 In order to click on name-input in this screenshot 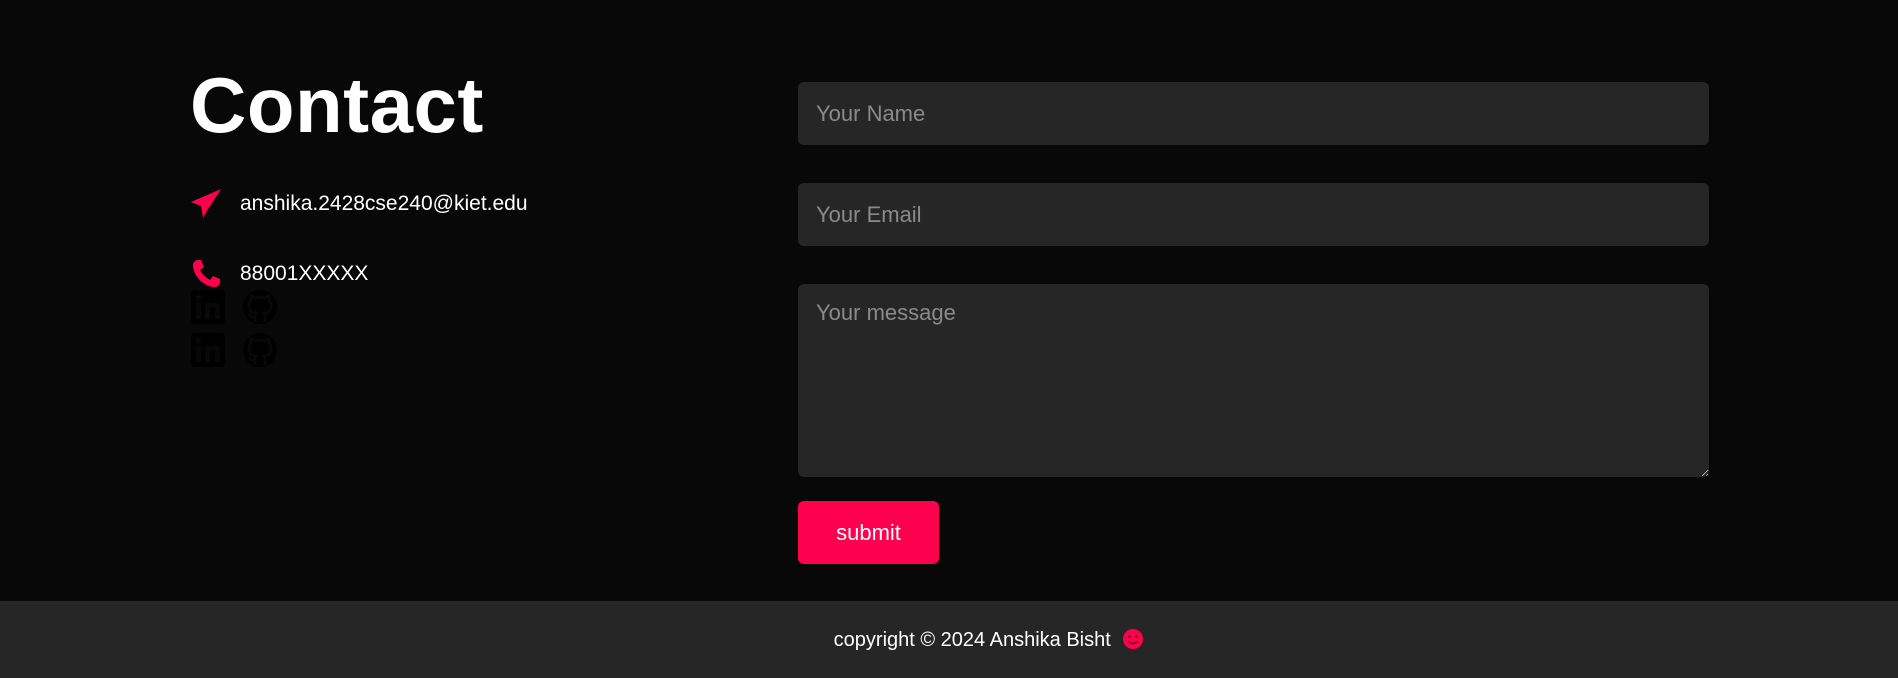, I will do `click(1253, 113)`.